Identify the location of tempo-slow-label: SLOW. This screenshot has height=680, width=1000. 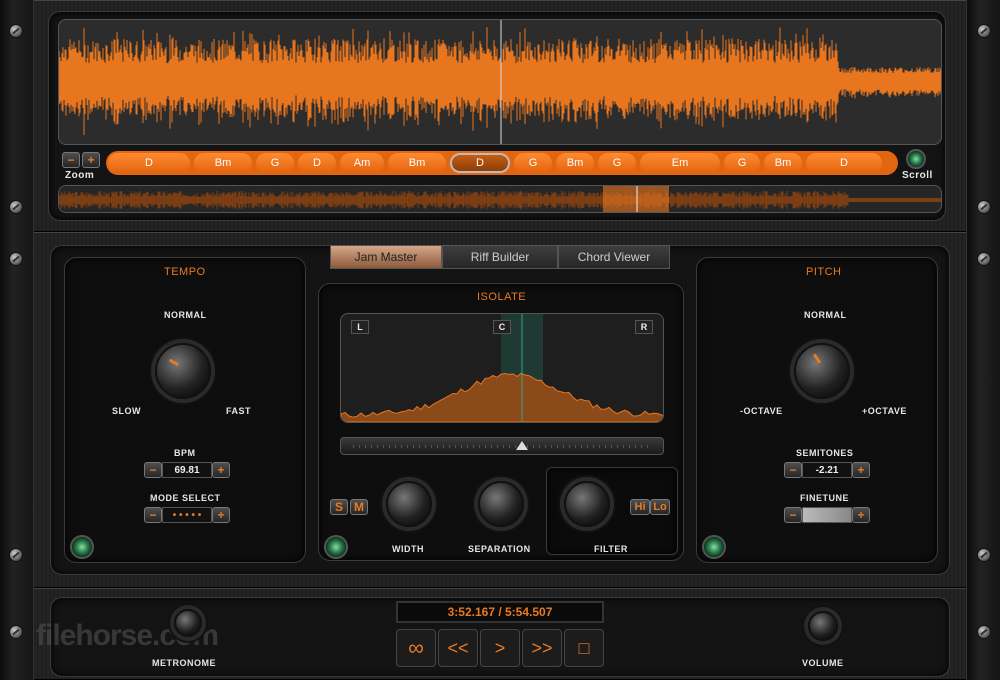
(126, 411).